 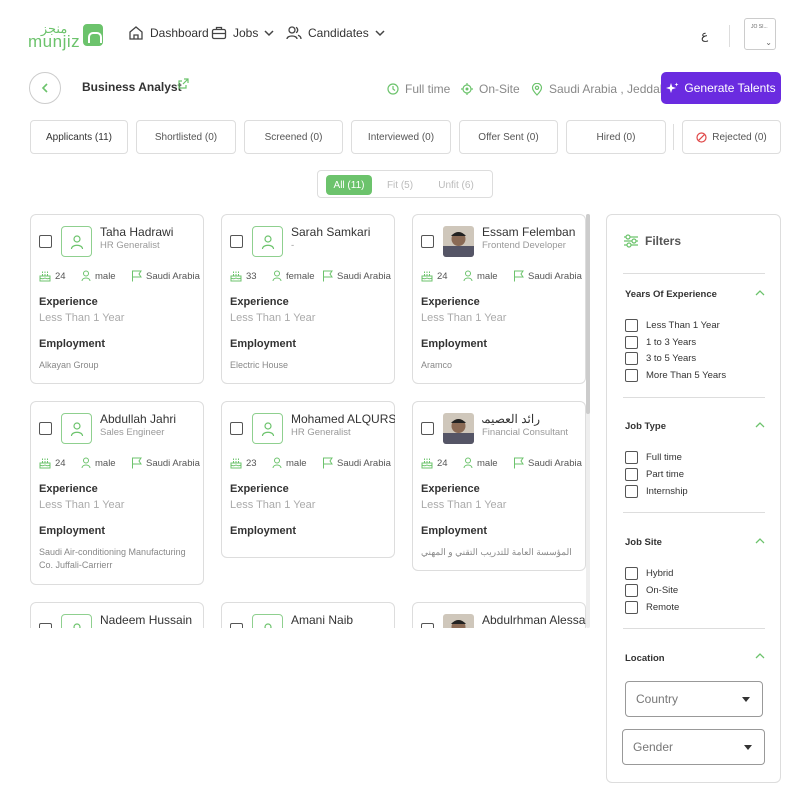 I want to click on filter-option: More Than 5 Years, so click(x=675, y=375).